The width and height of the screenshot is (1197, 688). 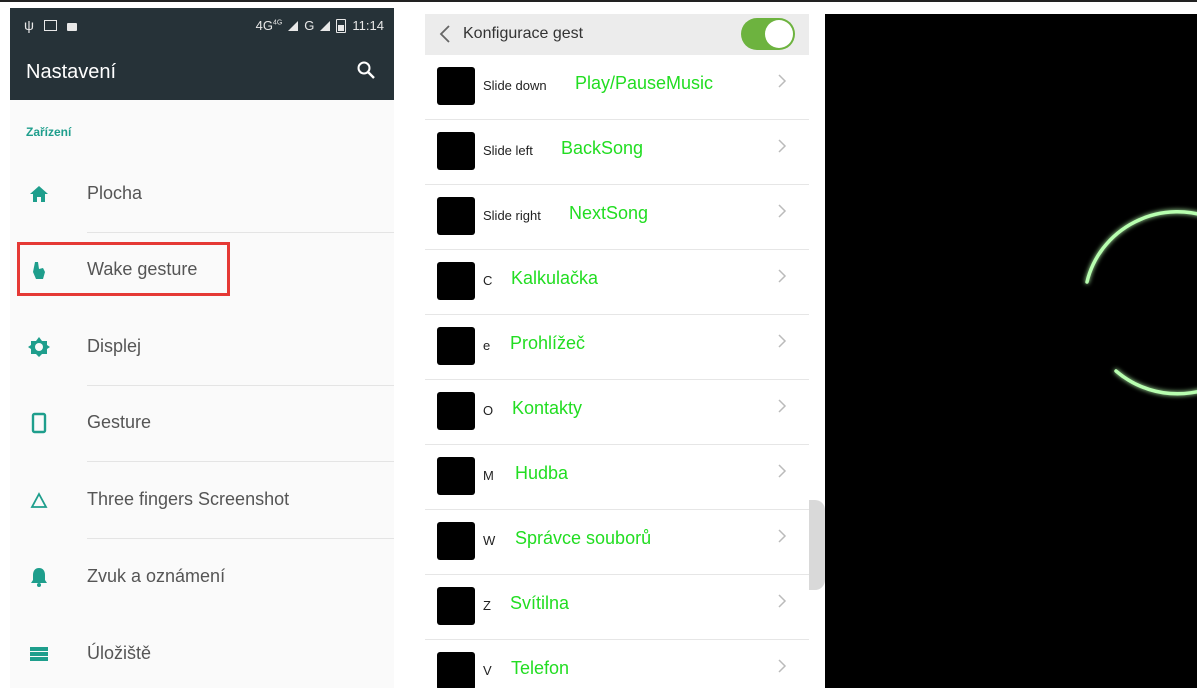 I want to click on section-header: Zařízení, so click(x=49, y=132).